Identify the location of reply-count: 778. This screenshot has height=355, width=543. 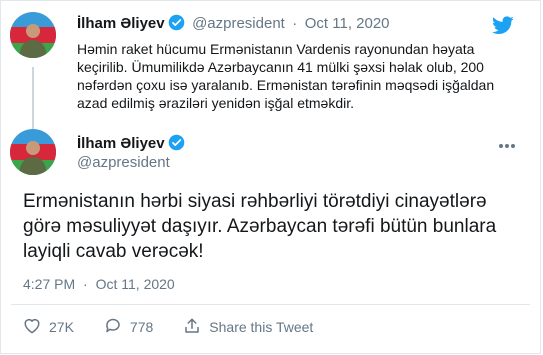
(141, 327).